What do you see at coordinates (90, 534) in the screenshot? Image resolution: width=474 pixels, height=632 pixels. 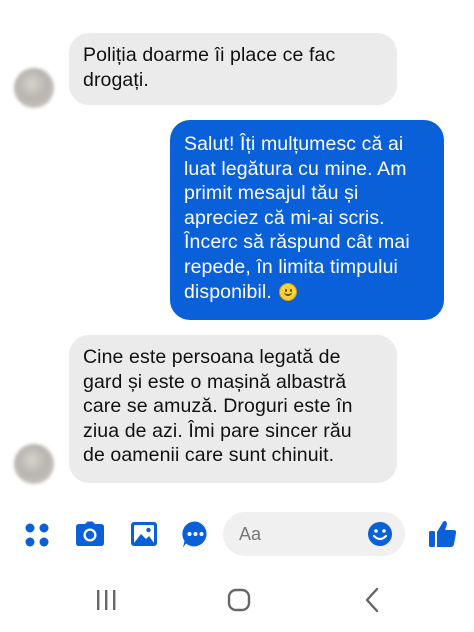 I see `camera-icon` at bounding box center [90, 534].